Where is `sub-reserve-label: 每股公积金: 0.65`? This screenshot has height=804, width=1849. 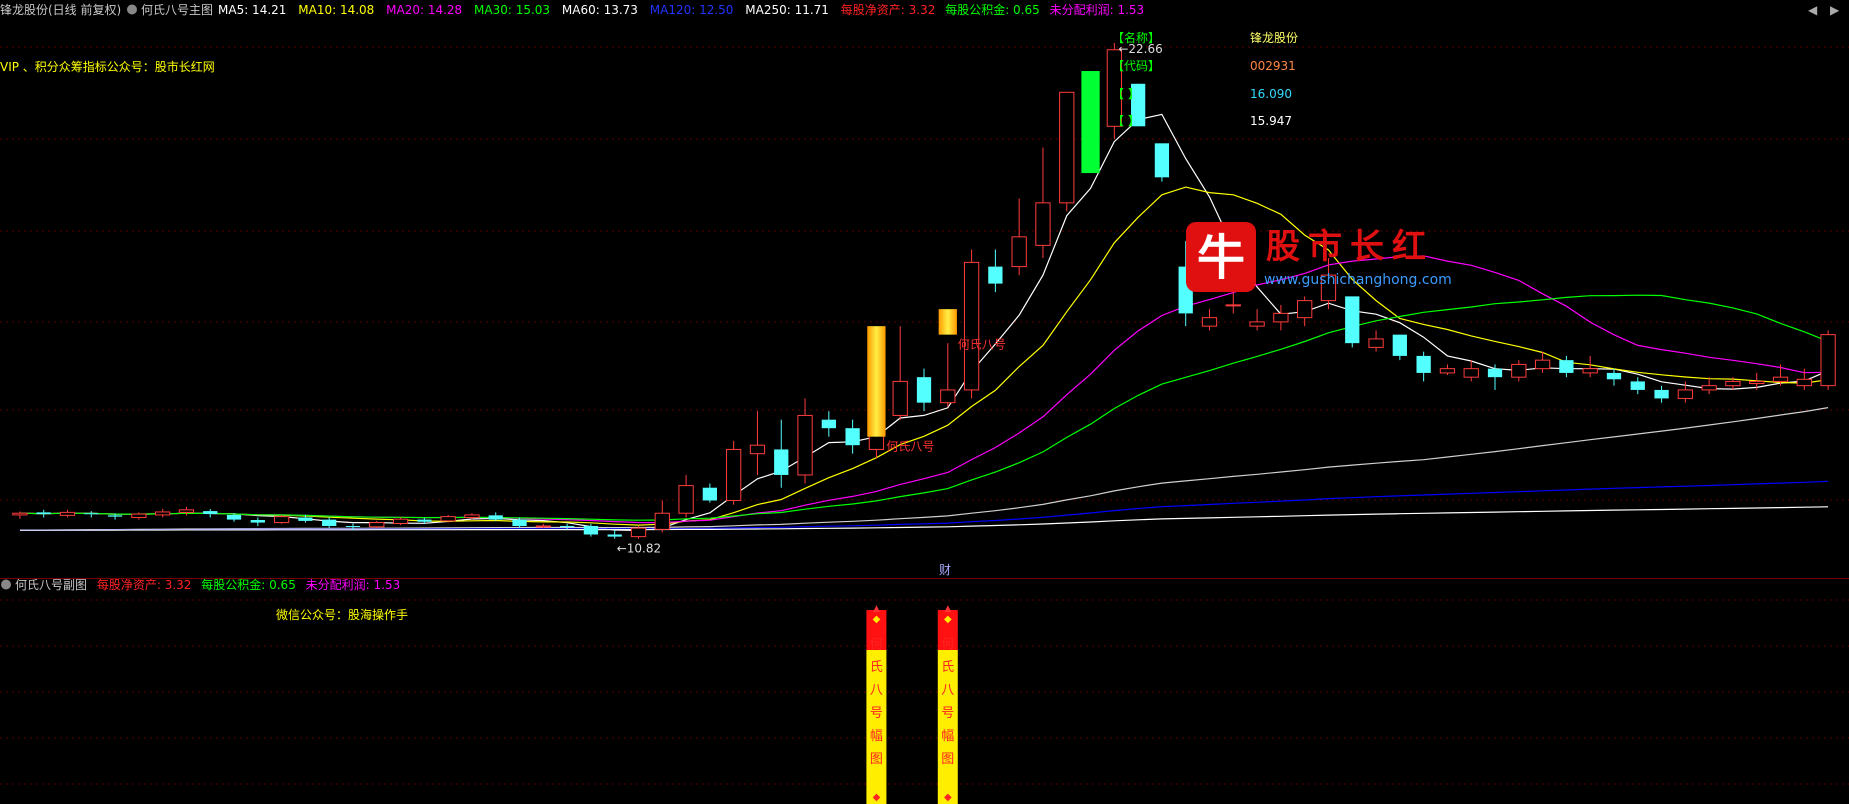 sub-reserve-label: 每股公积金: 0.65 is located at coordinates (248, 584).